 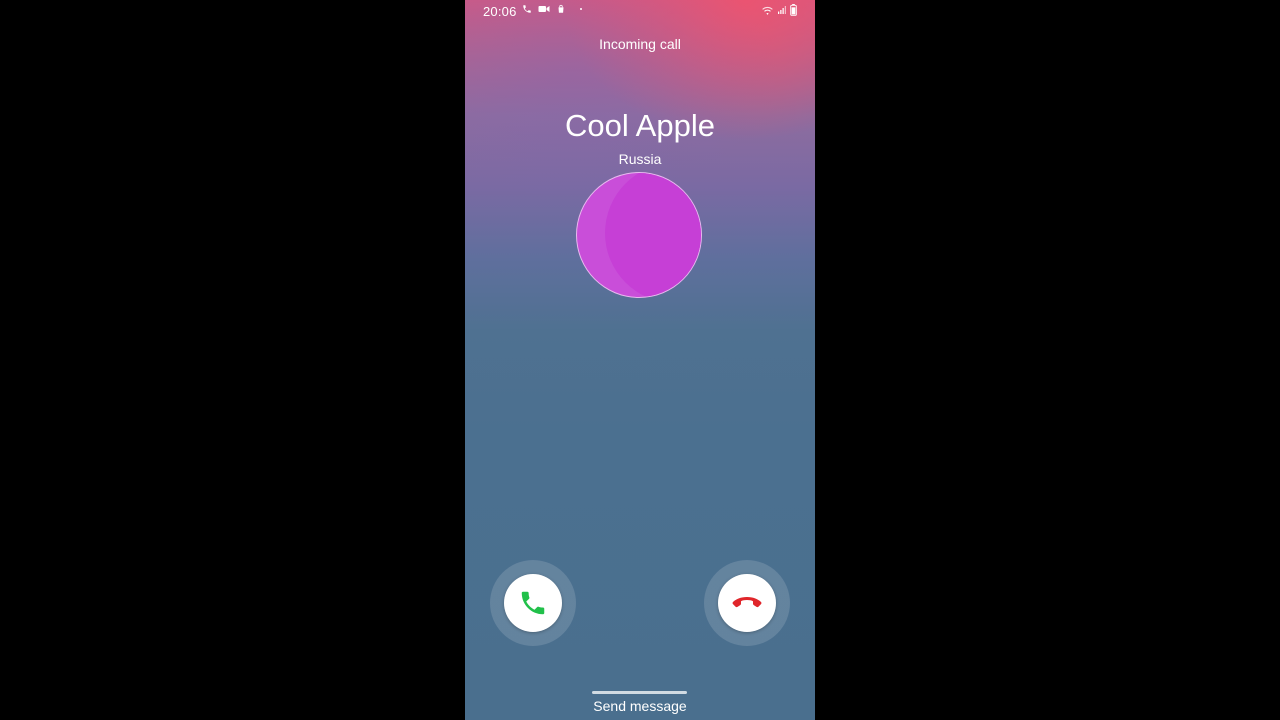 I want to click on status-system-icons, so click(x=779, y=10).